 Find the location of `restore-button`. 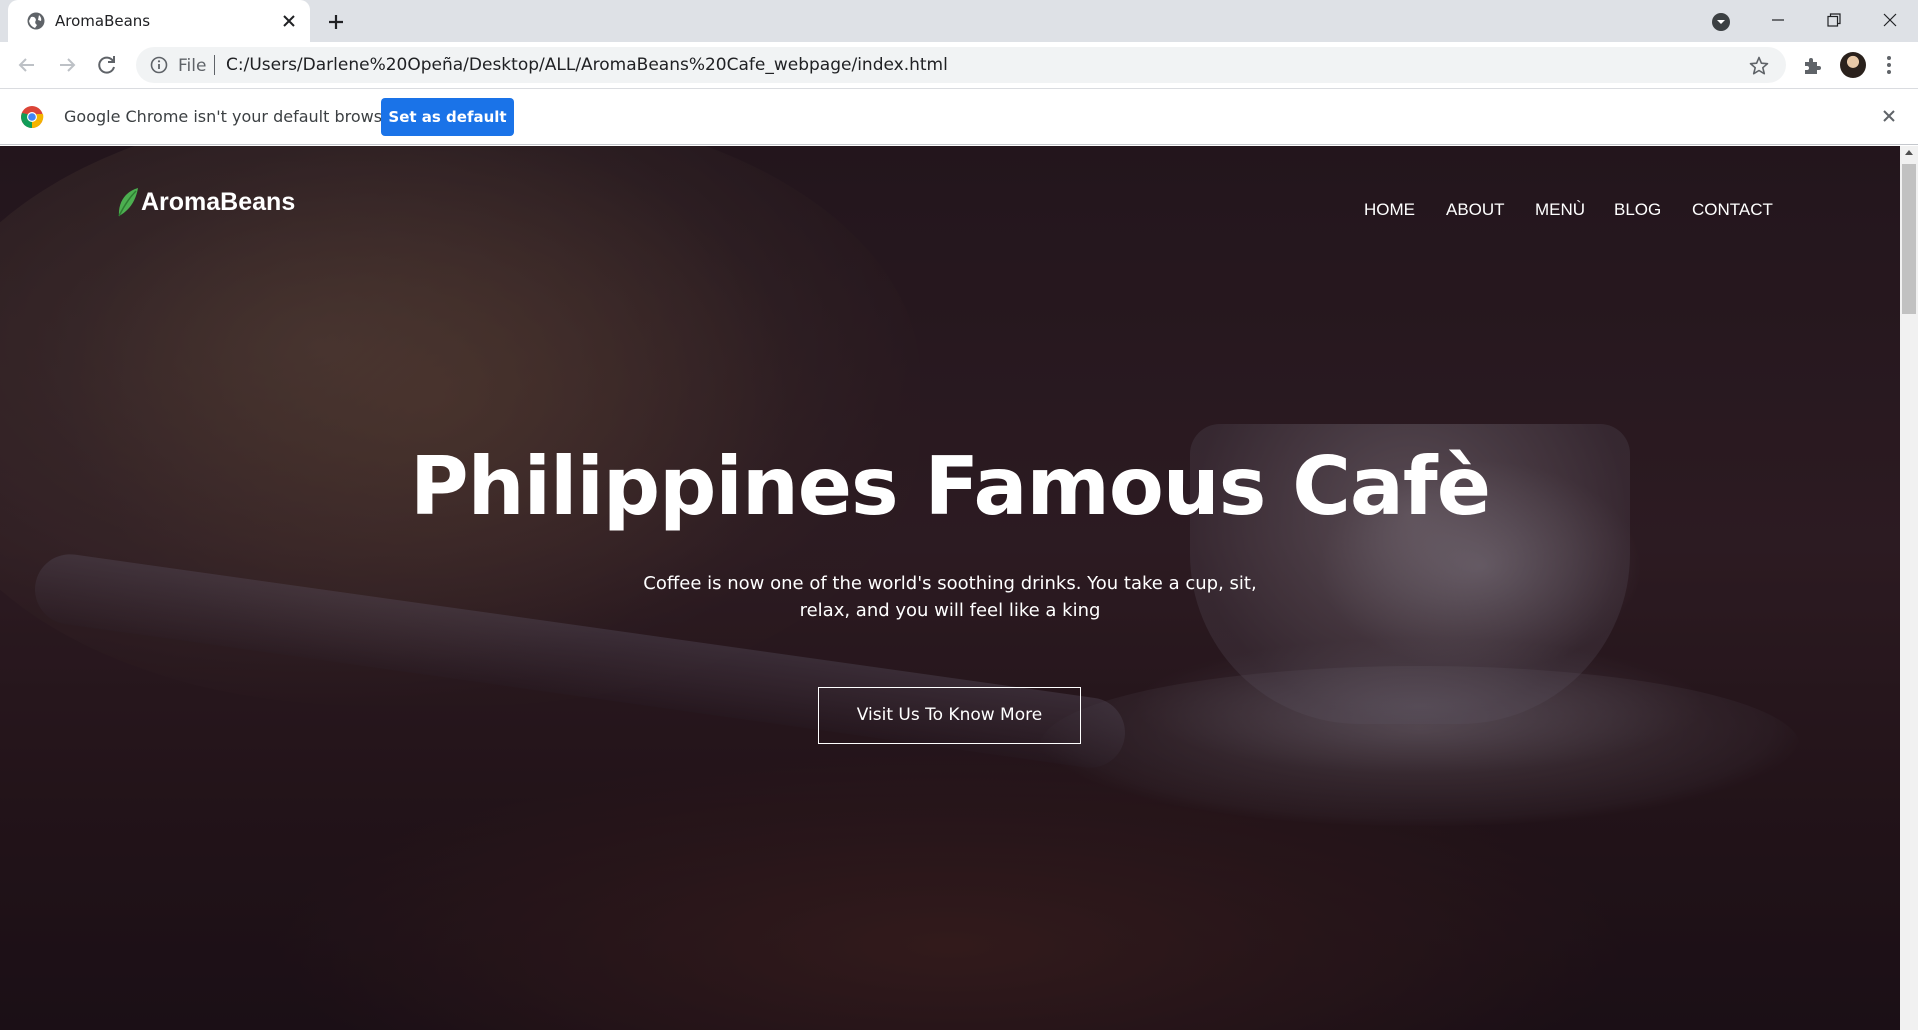

restore-button is located at coordinates (1834, 20).